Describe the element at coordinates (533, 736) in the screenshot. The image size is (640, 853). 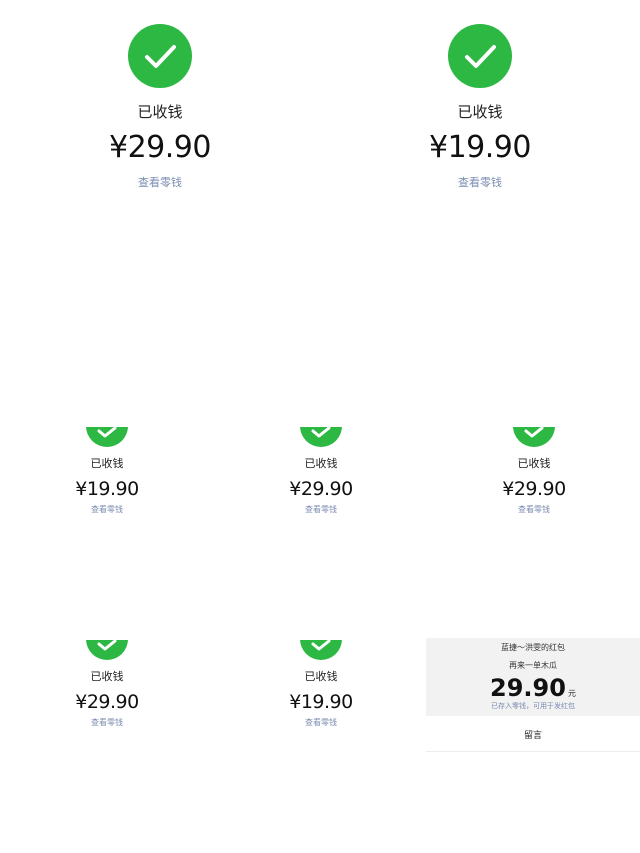
I see `reply-button: 留言` at that location.